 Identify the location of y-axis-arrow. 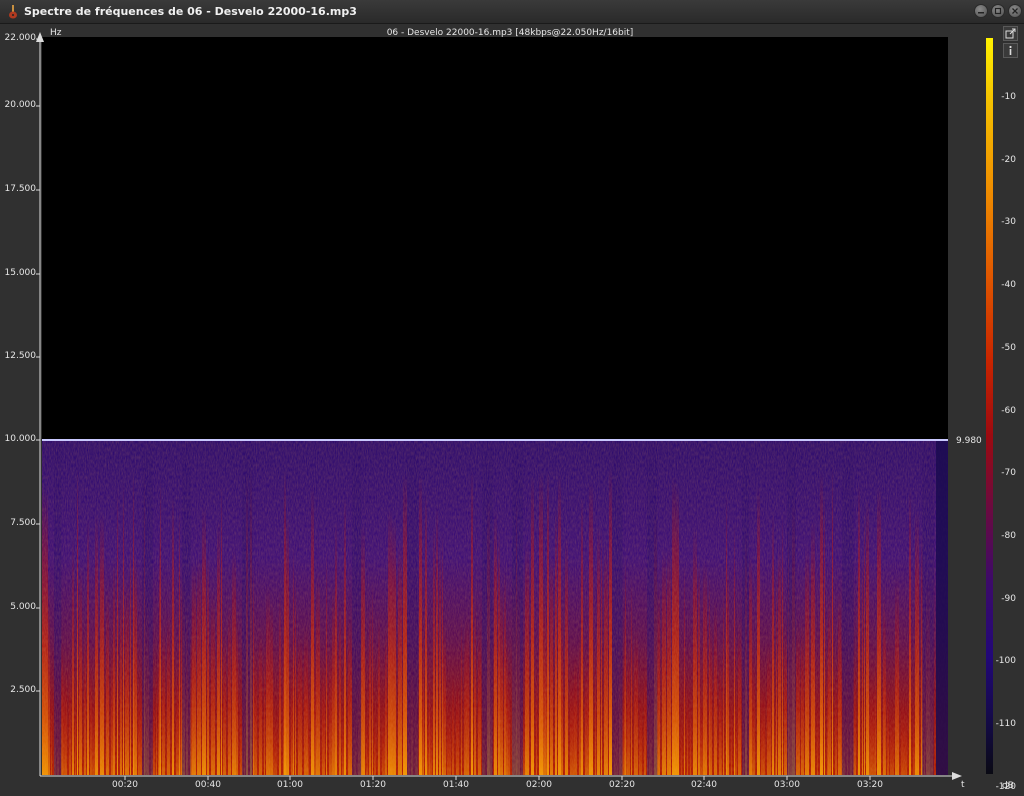
(40, 37).